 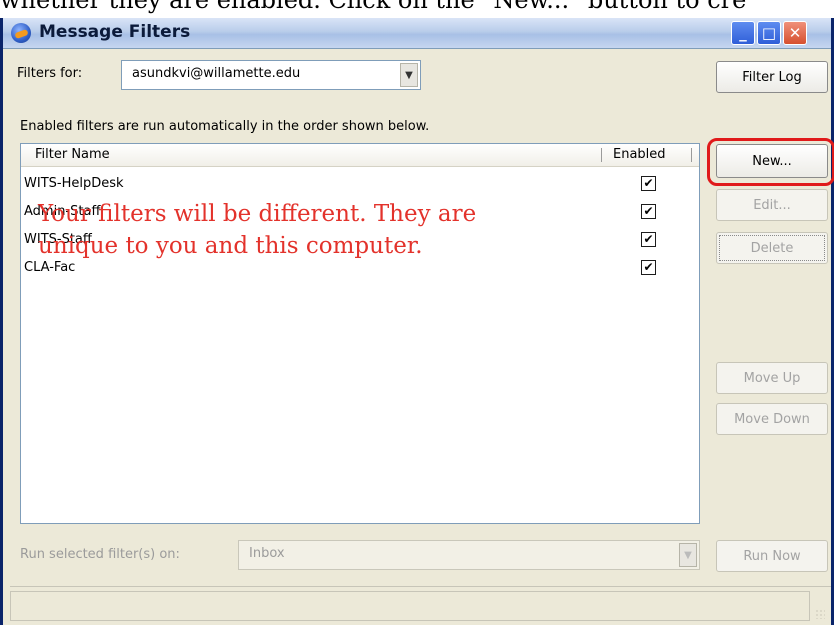 I want to click on annotation-line: unique to you and this computer., so click(x=230, y=246).